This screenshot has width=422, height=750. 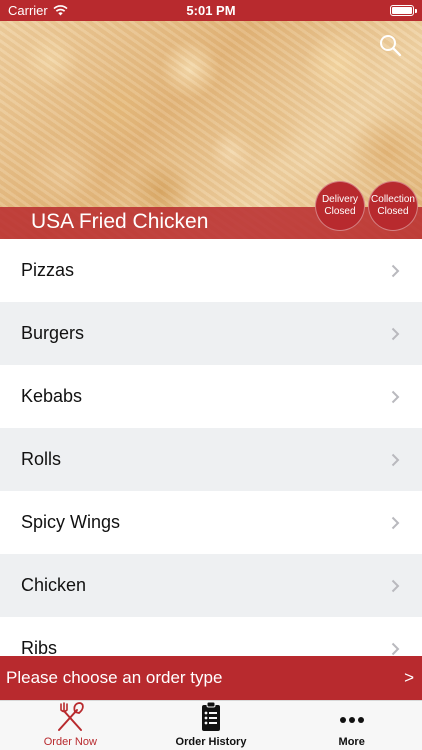 What do you see at coordinates (211, 636) in the screenshot?
I see `category-item-ribs: Ribs` at bounding box center [211, 636].